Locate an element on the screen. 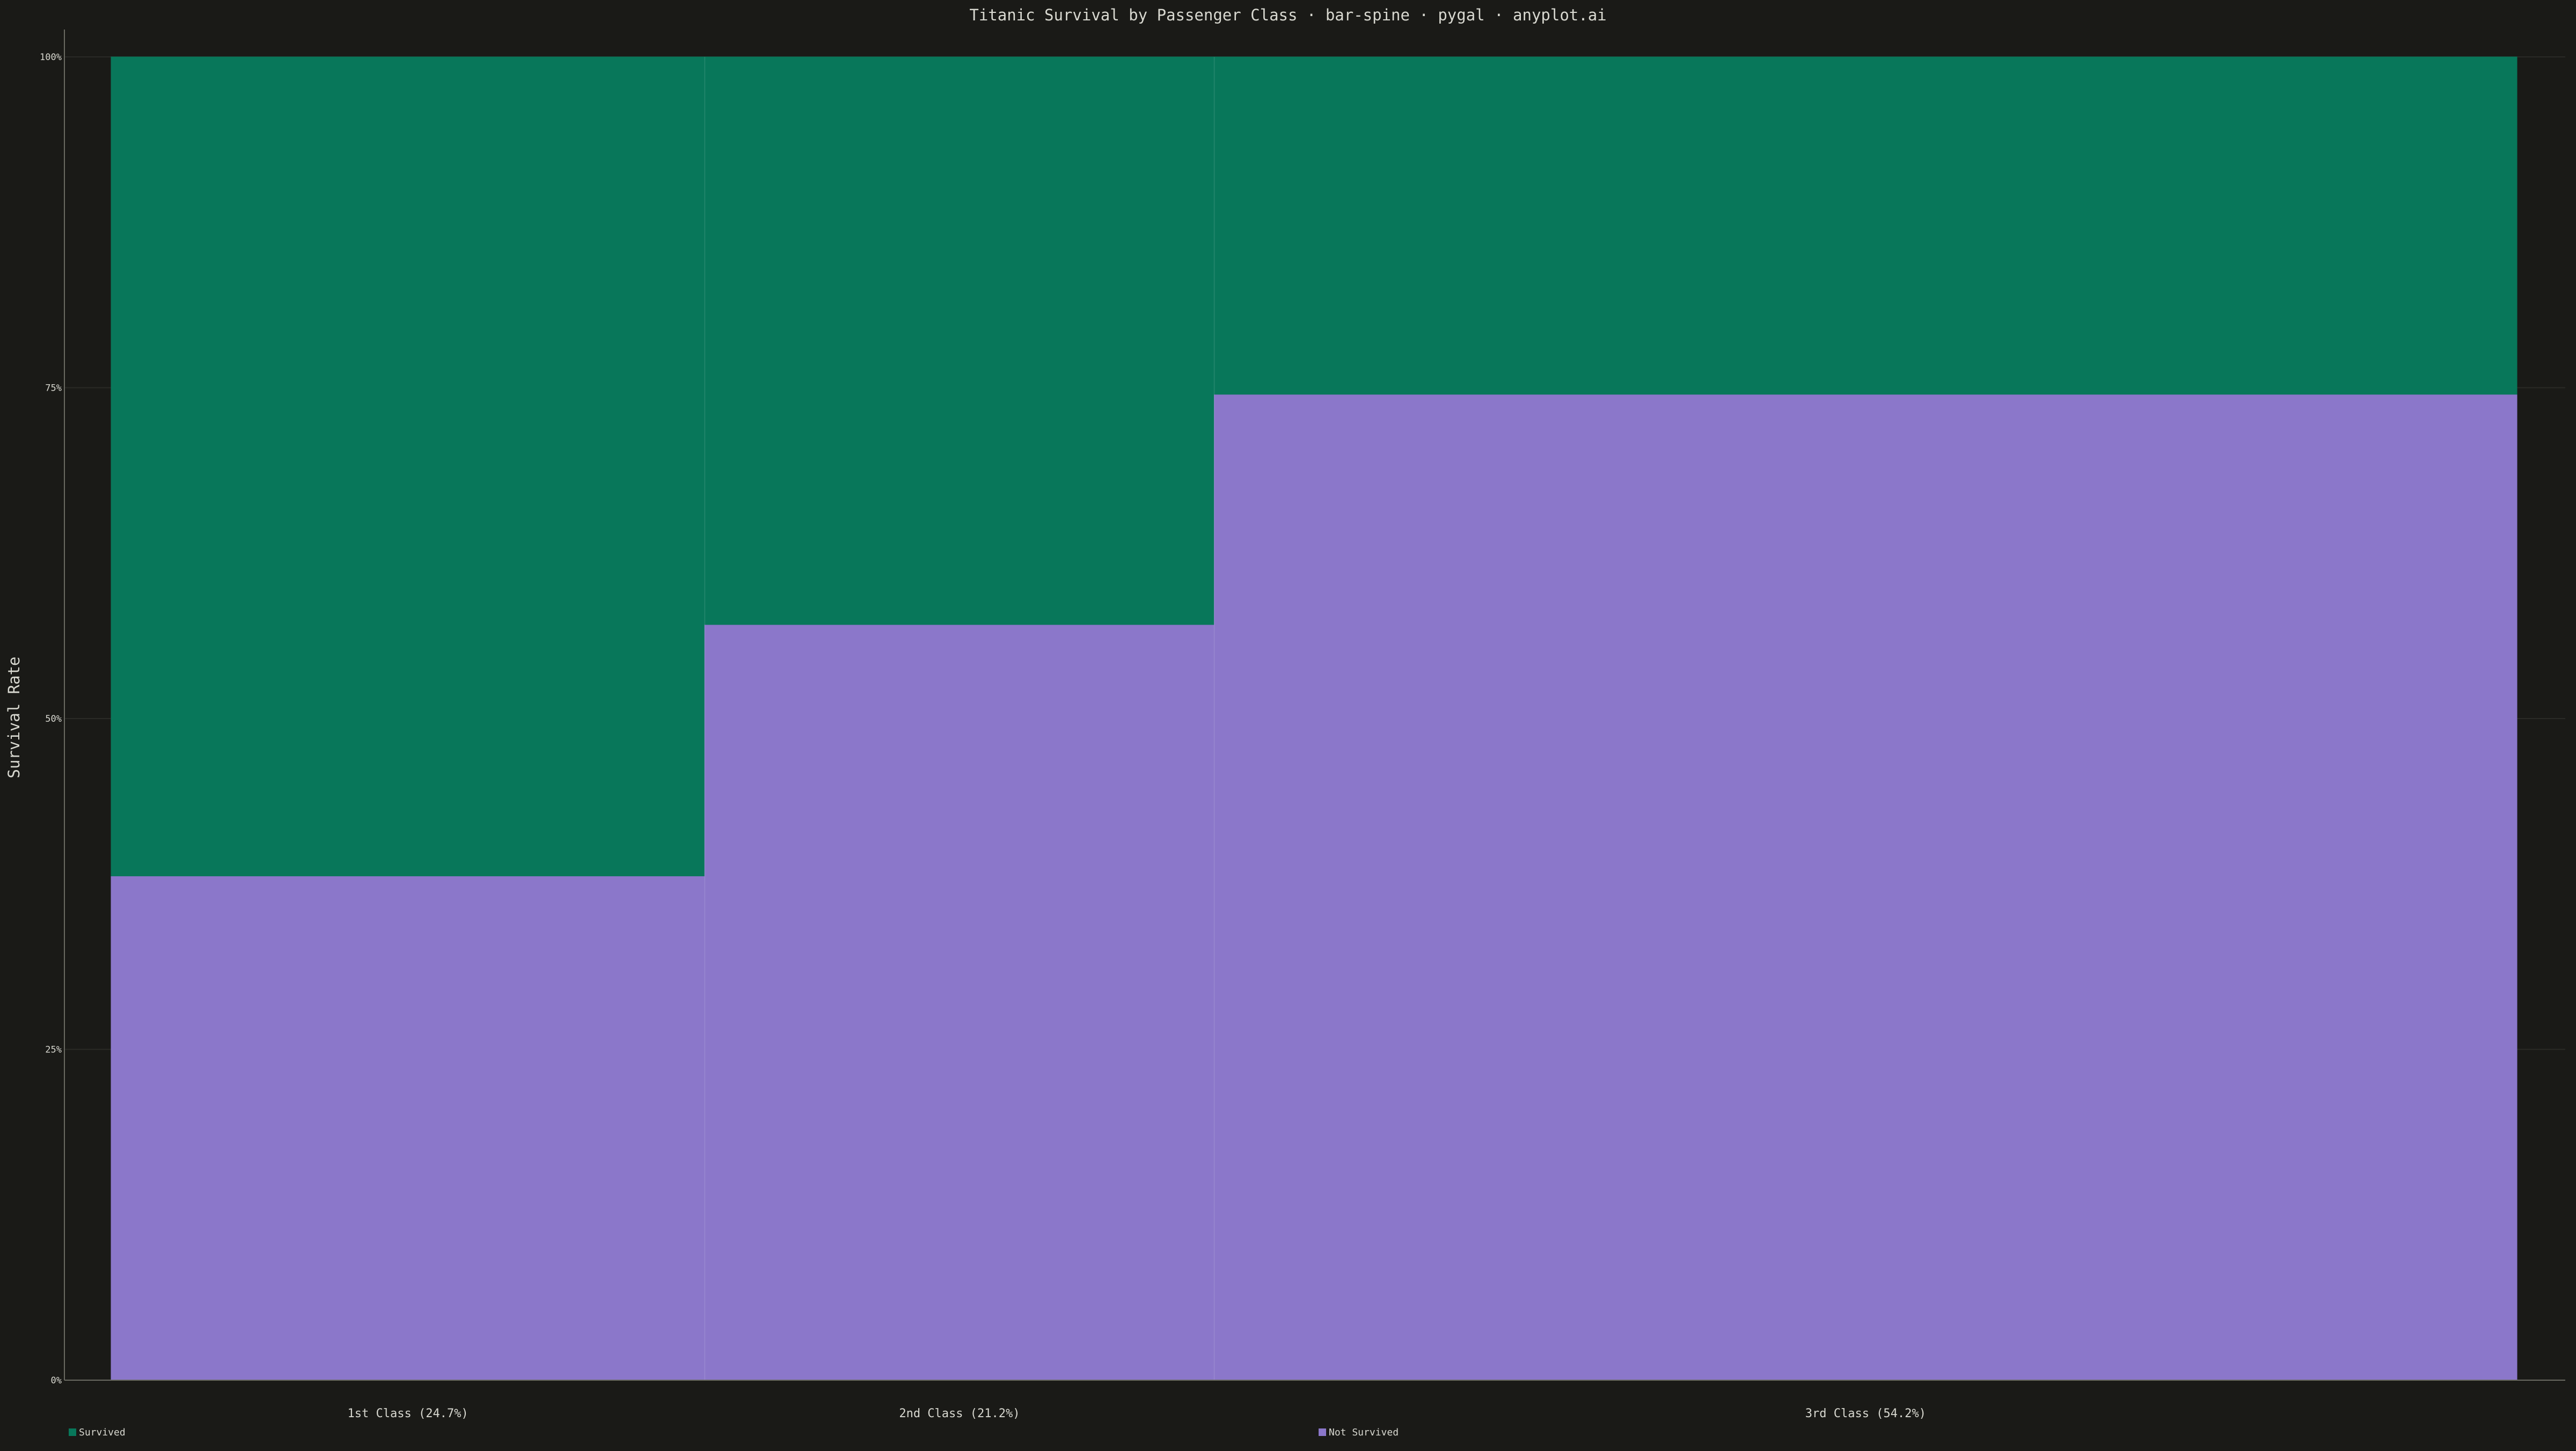 The height and width of the screenshot is (1451, 2576). x-tick-label: 1st Class (24.7%) is located at coordinates (408, 1414).